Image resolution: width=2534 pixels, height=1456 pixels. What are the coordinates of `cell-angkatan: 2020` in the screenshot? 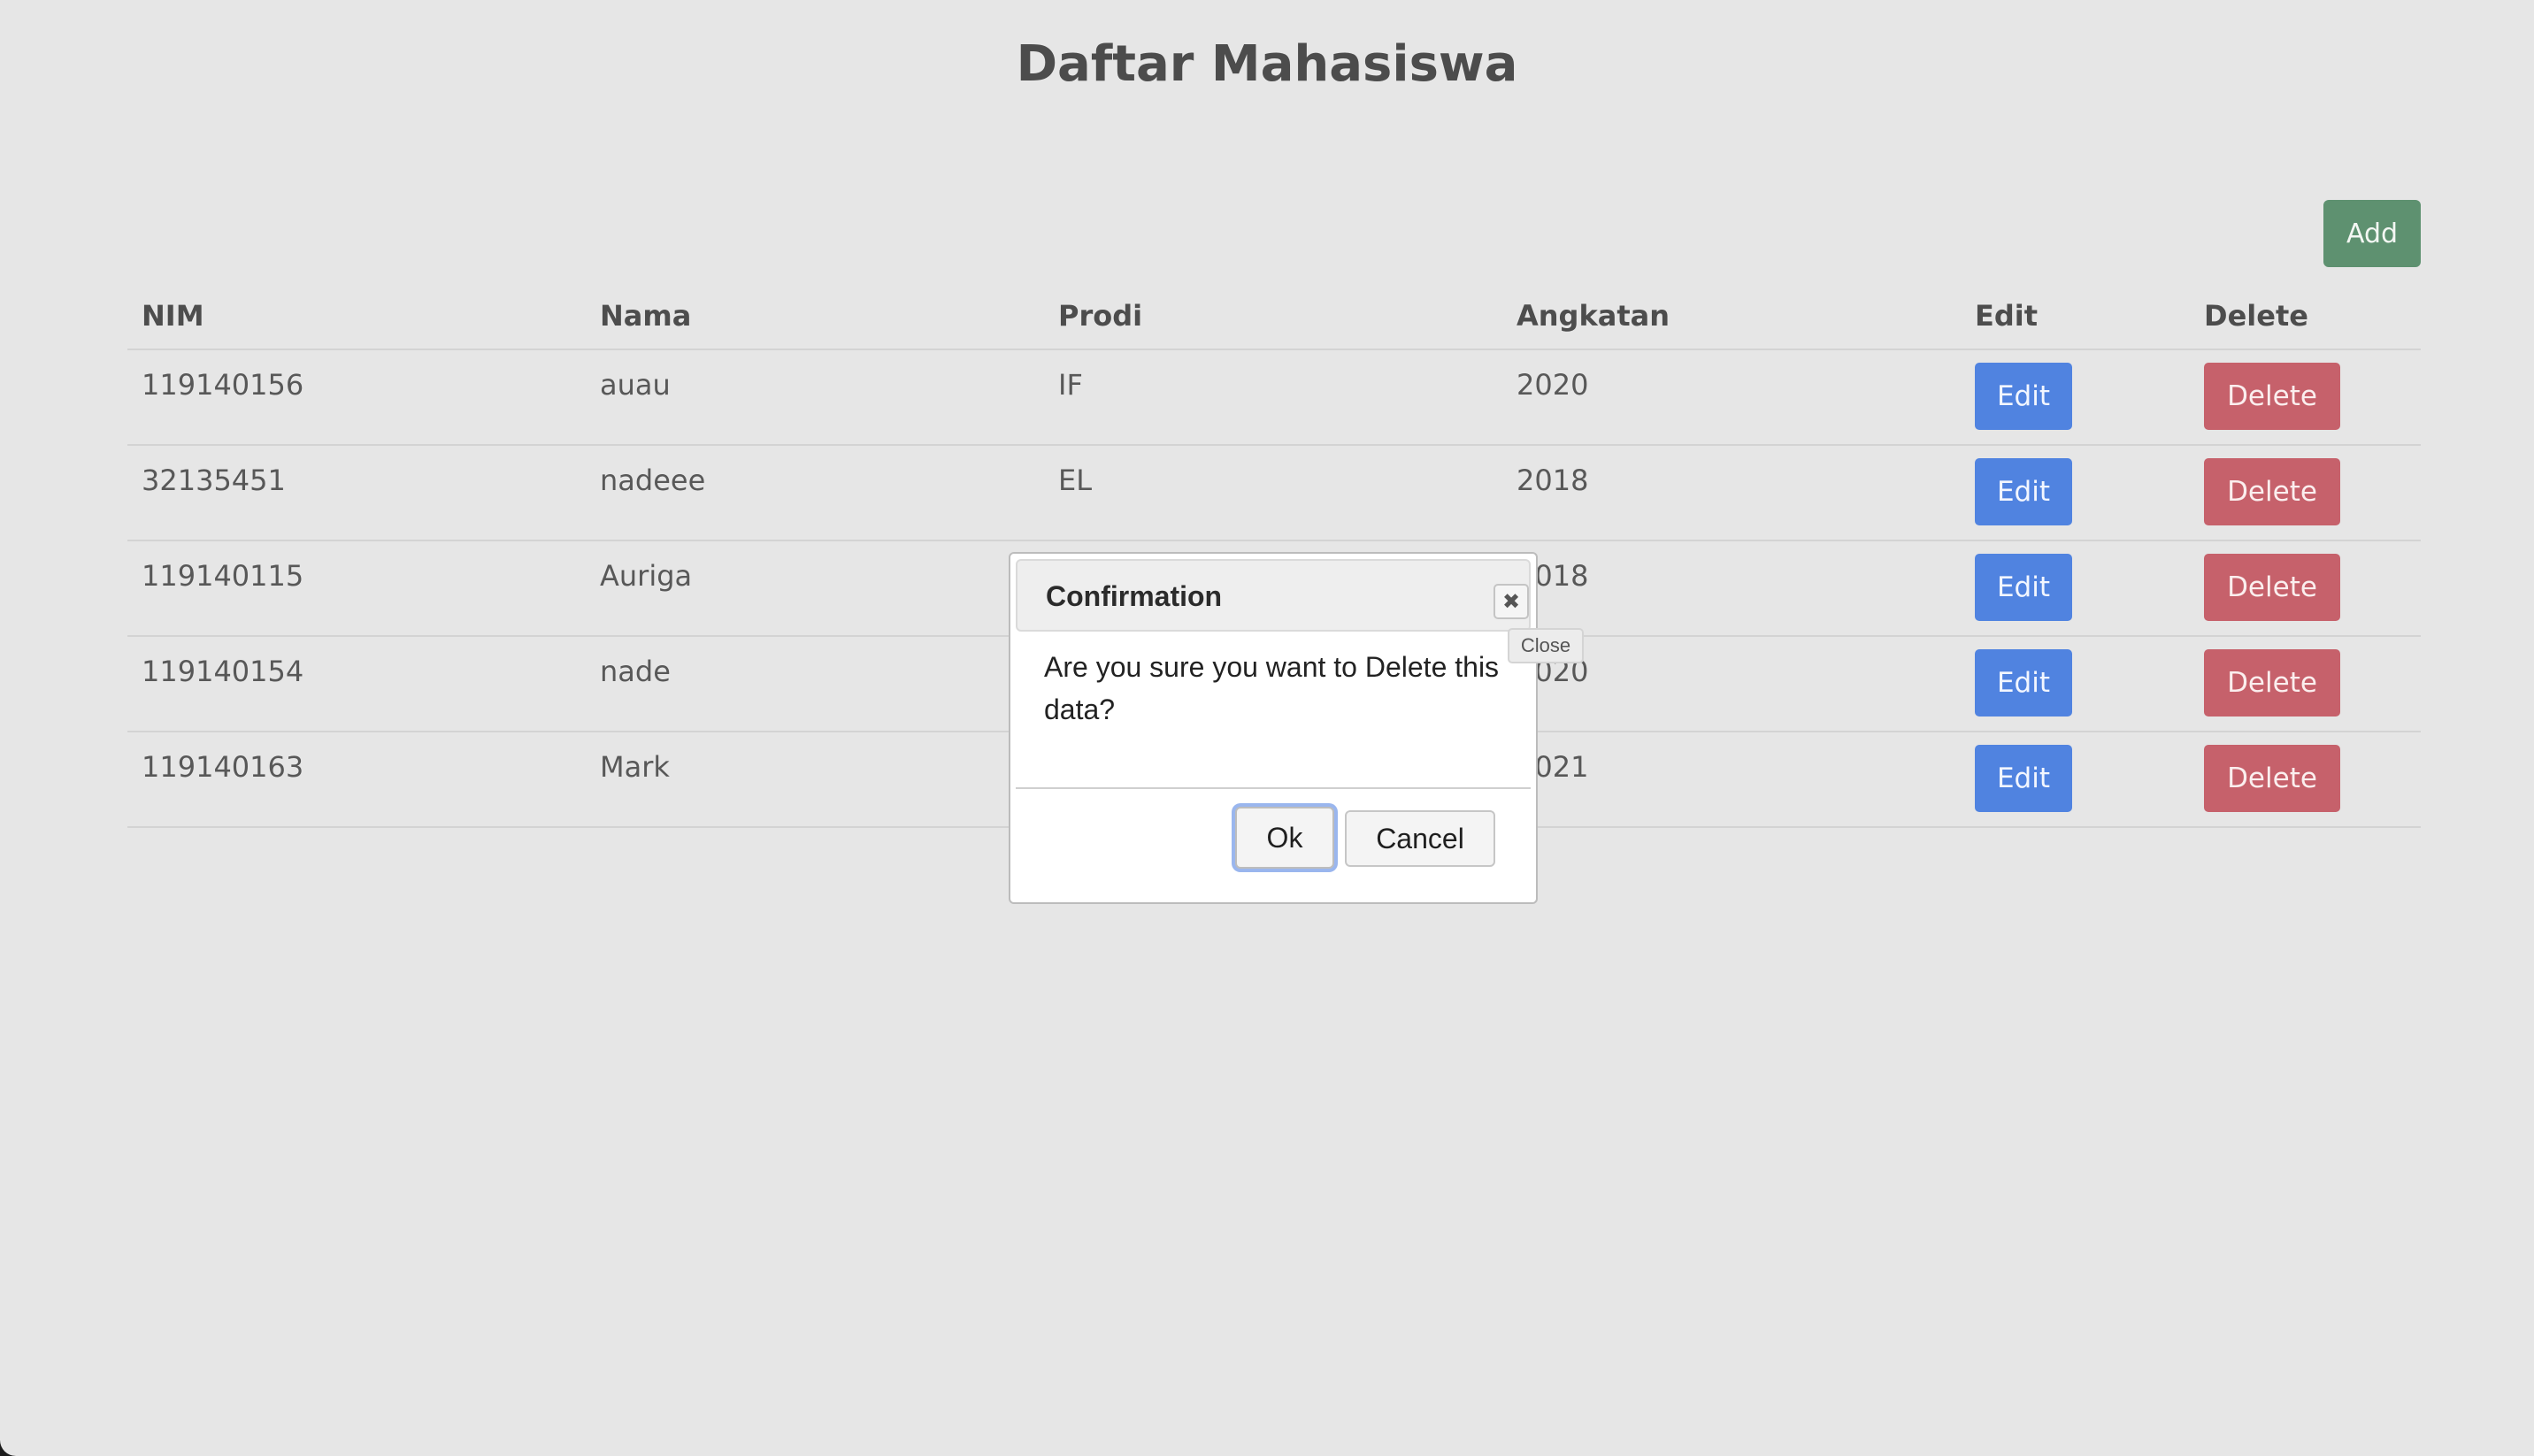 It's located at (1731, 397).